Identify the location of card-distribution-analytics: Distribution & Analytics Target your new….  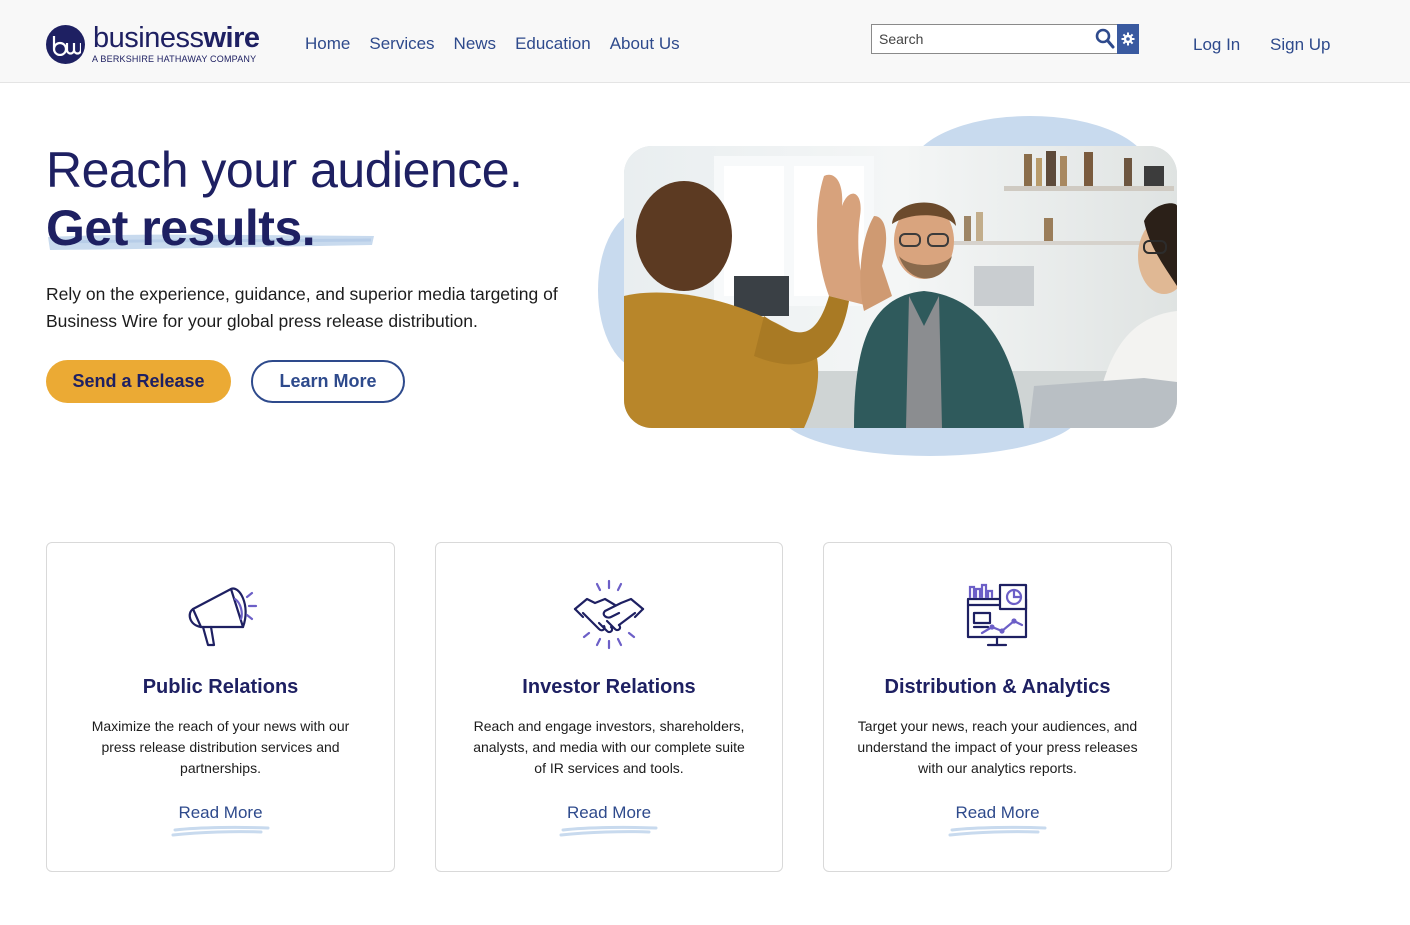
(997, 707).